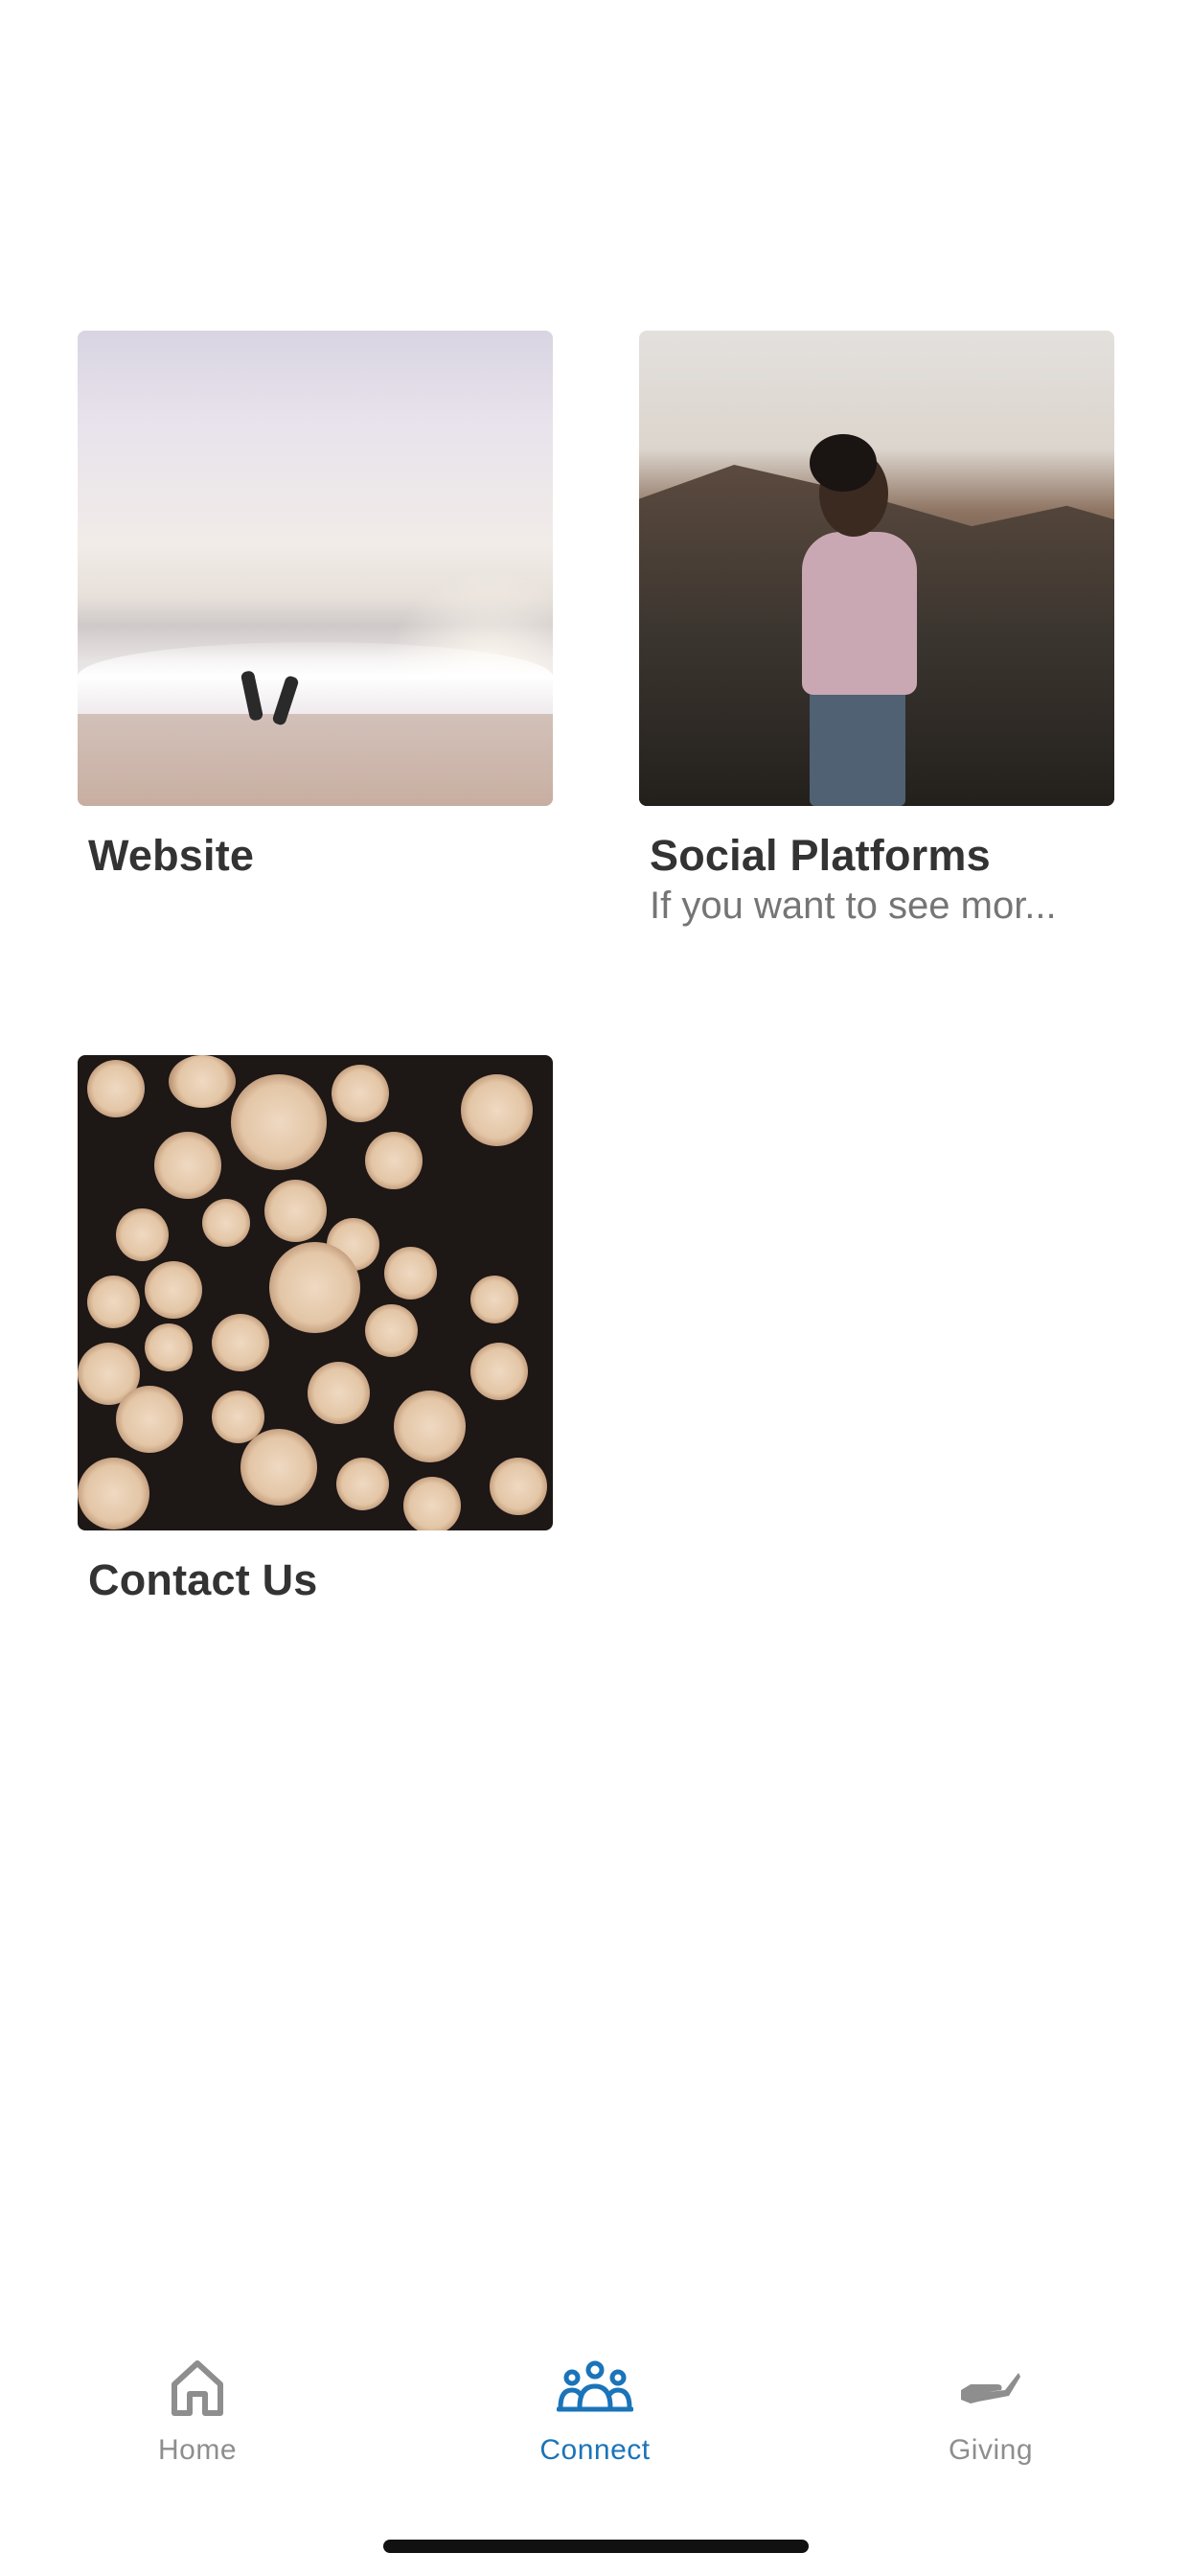  Describe the element at coordinates (876, 568) in the screenshot. I see `social-platforms-image` at that location.